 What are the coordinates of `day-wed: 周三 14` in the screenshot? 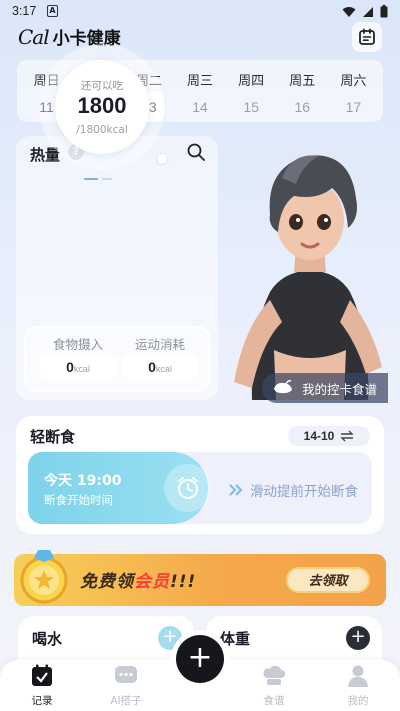 It's located at (199, 91).